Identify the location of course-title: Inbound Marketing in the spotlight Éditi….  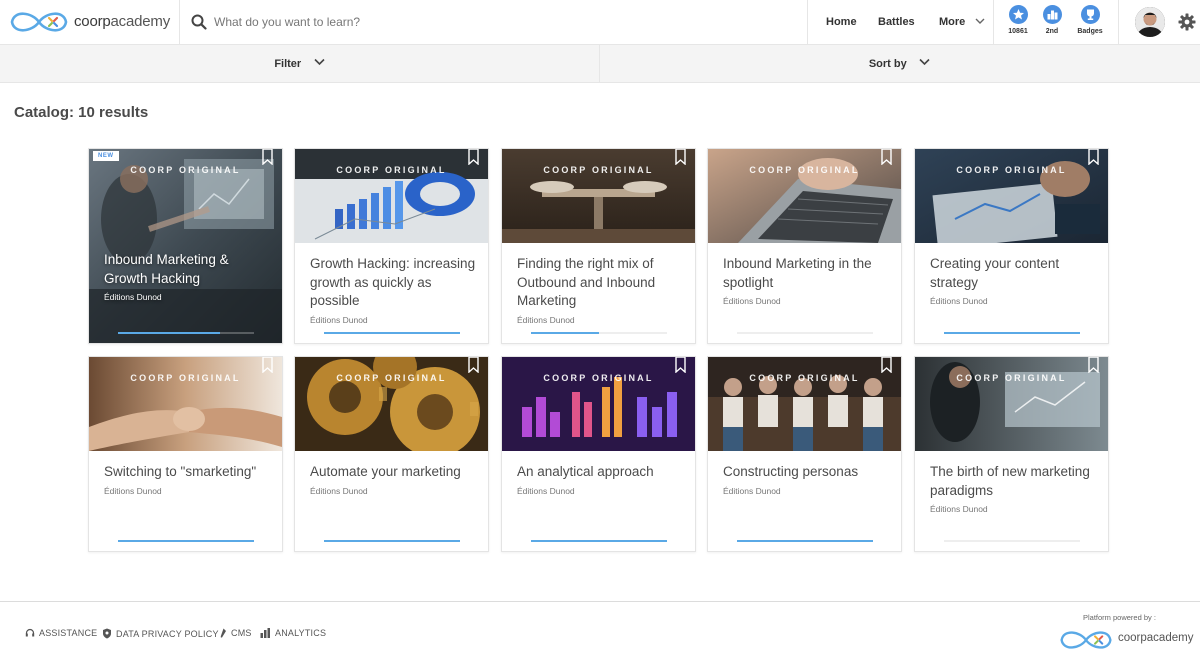
(808, 281).